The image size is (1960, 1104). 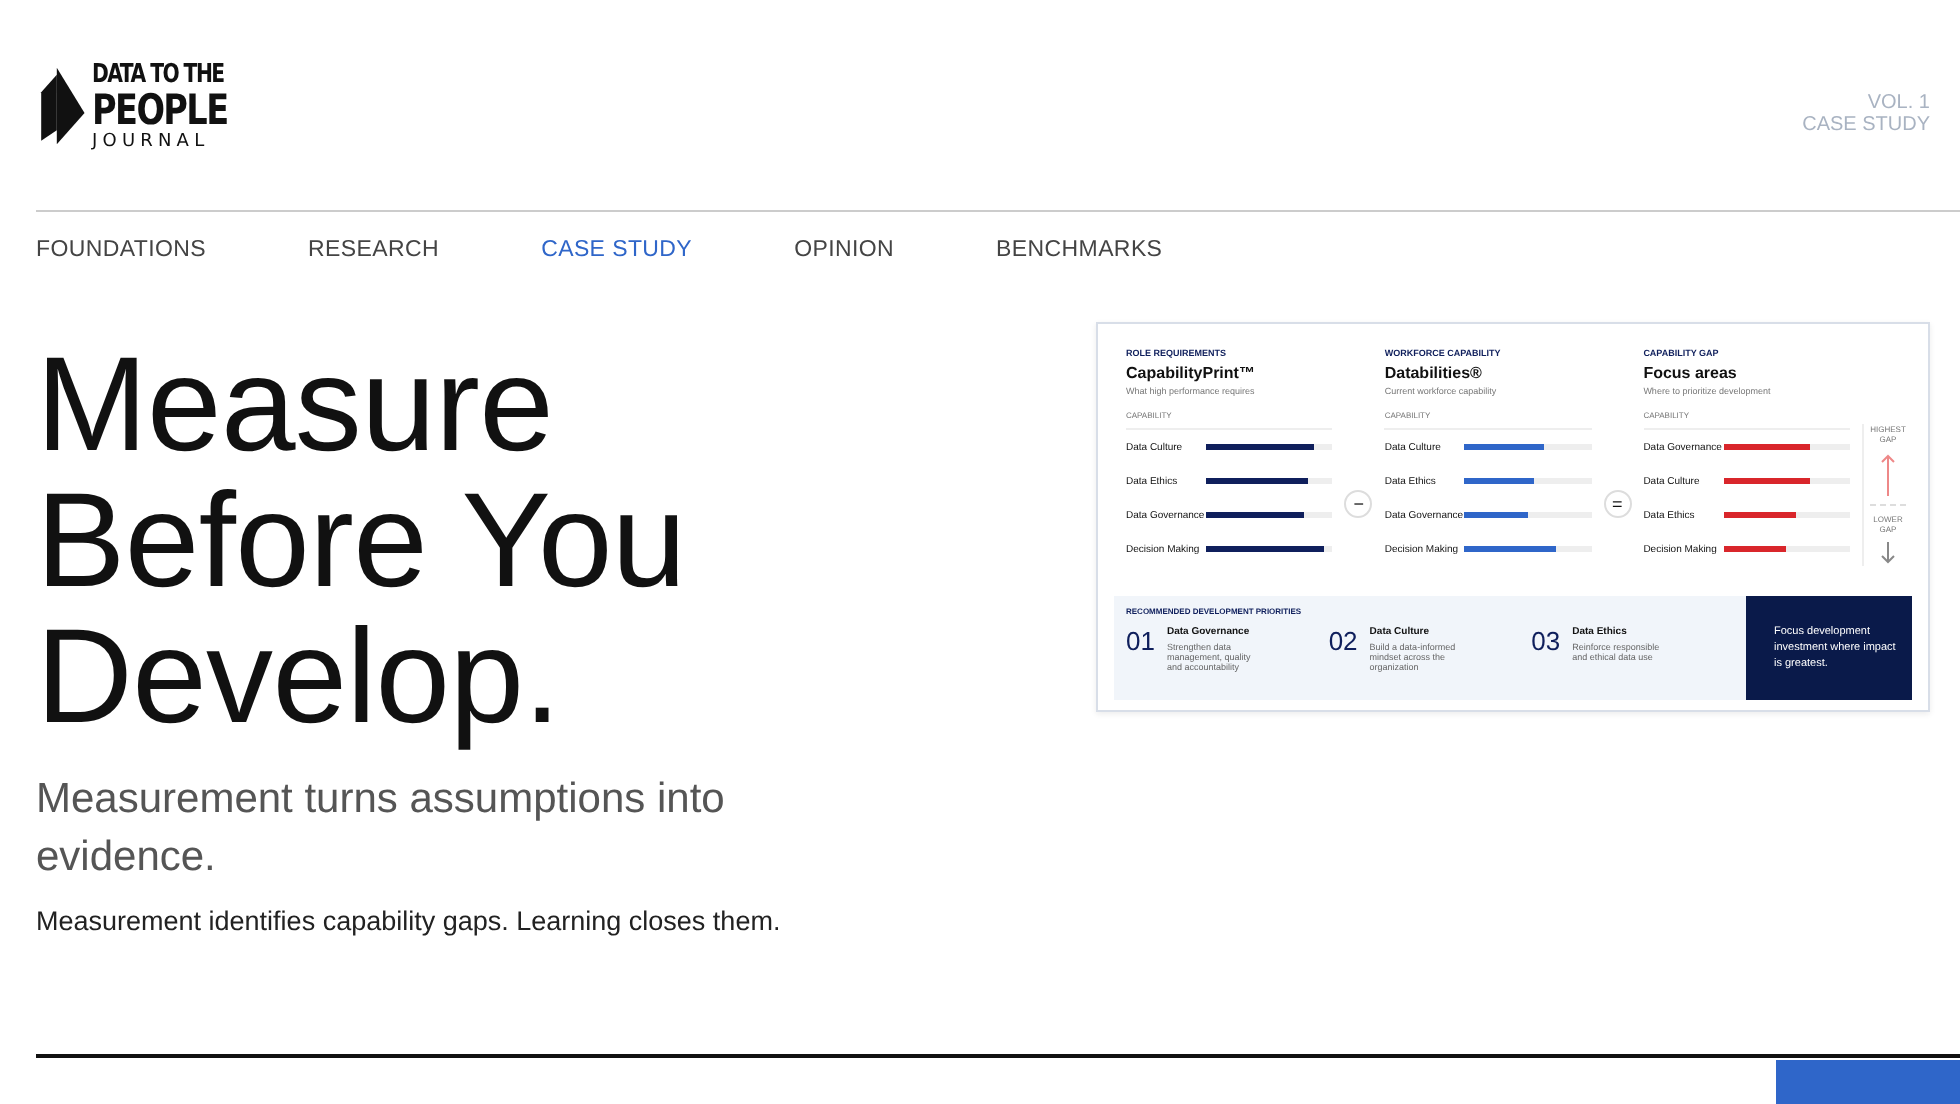 What do you see at coordinates (1434, 373) in the screenshot?
I see `panel-title: Databilities®` at bounding box center [1434, 373].